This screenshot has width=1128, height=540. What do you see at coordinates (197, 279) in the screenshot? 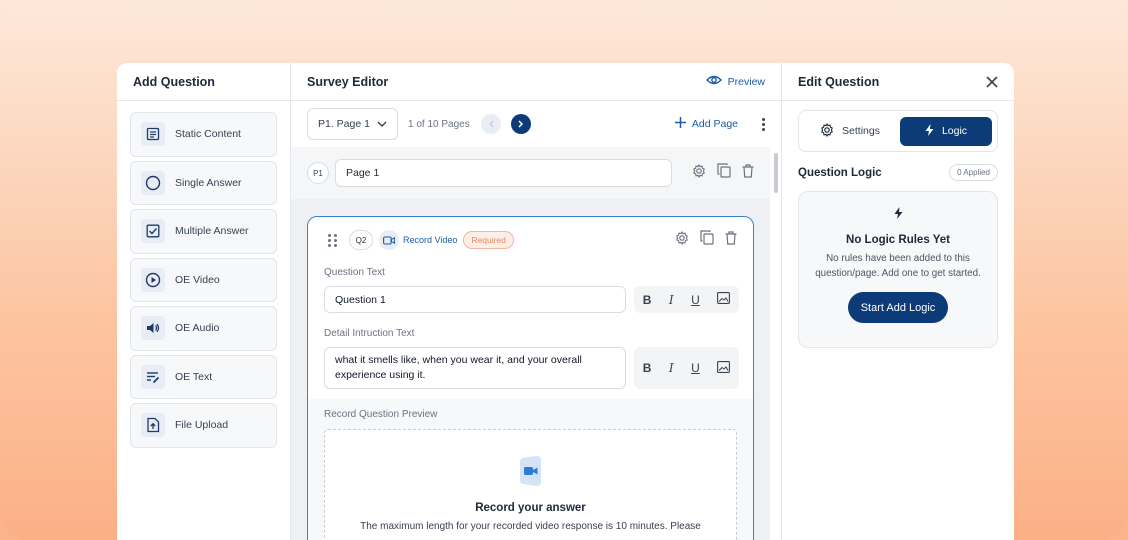
I see `question-type-label: OE Video` at bounding box center [197, 279].